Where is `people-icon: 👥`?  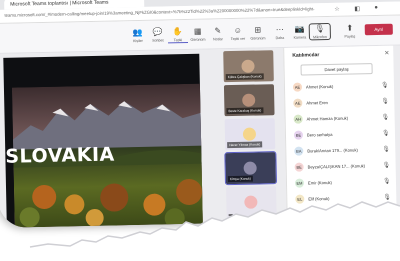
people-icon: 👥 is located at coordinates (137, 32).